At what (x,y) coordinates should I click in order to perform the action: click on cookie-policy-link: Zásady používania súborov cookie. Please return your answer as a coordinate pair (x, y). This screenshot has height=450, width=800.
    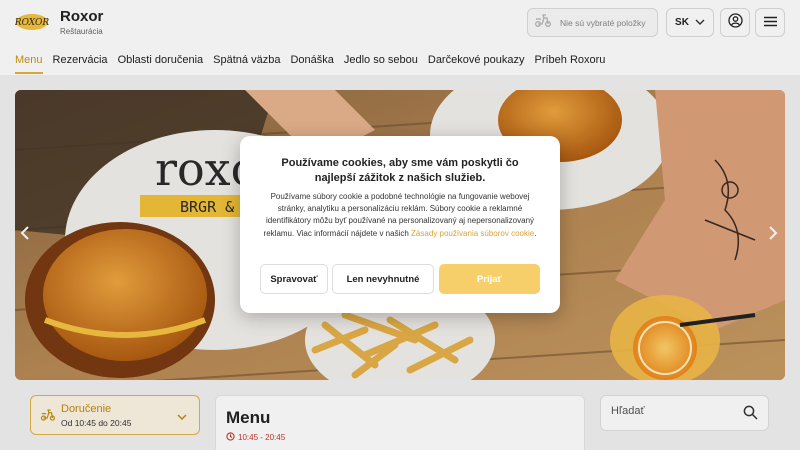
    Looking at the image, I should click on (472, 233).